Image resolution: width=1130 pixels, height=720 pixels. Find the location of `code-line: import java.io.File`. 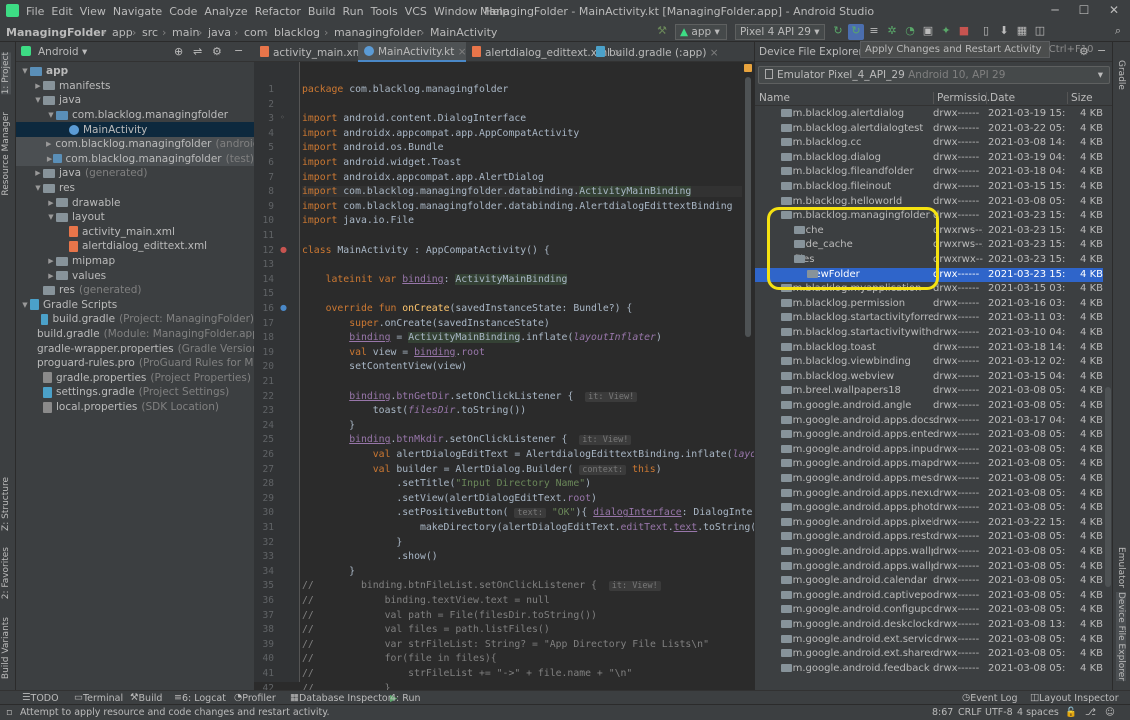

code-line: import java.io.File is located at coordinates (358, 220).